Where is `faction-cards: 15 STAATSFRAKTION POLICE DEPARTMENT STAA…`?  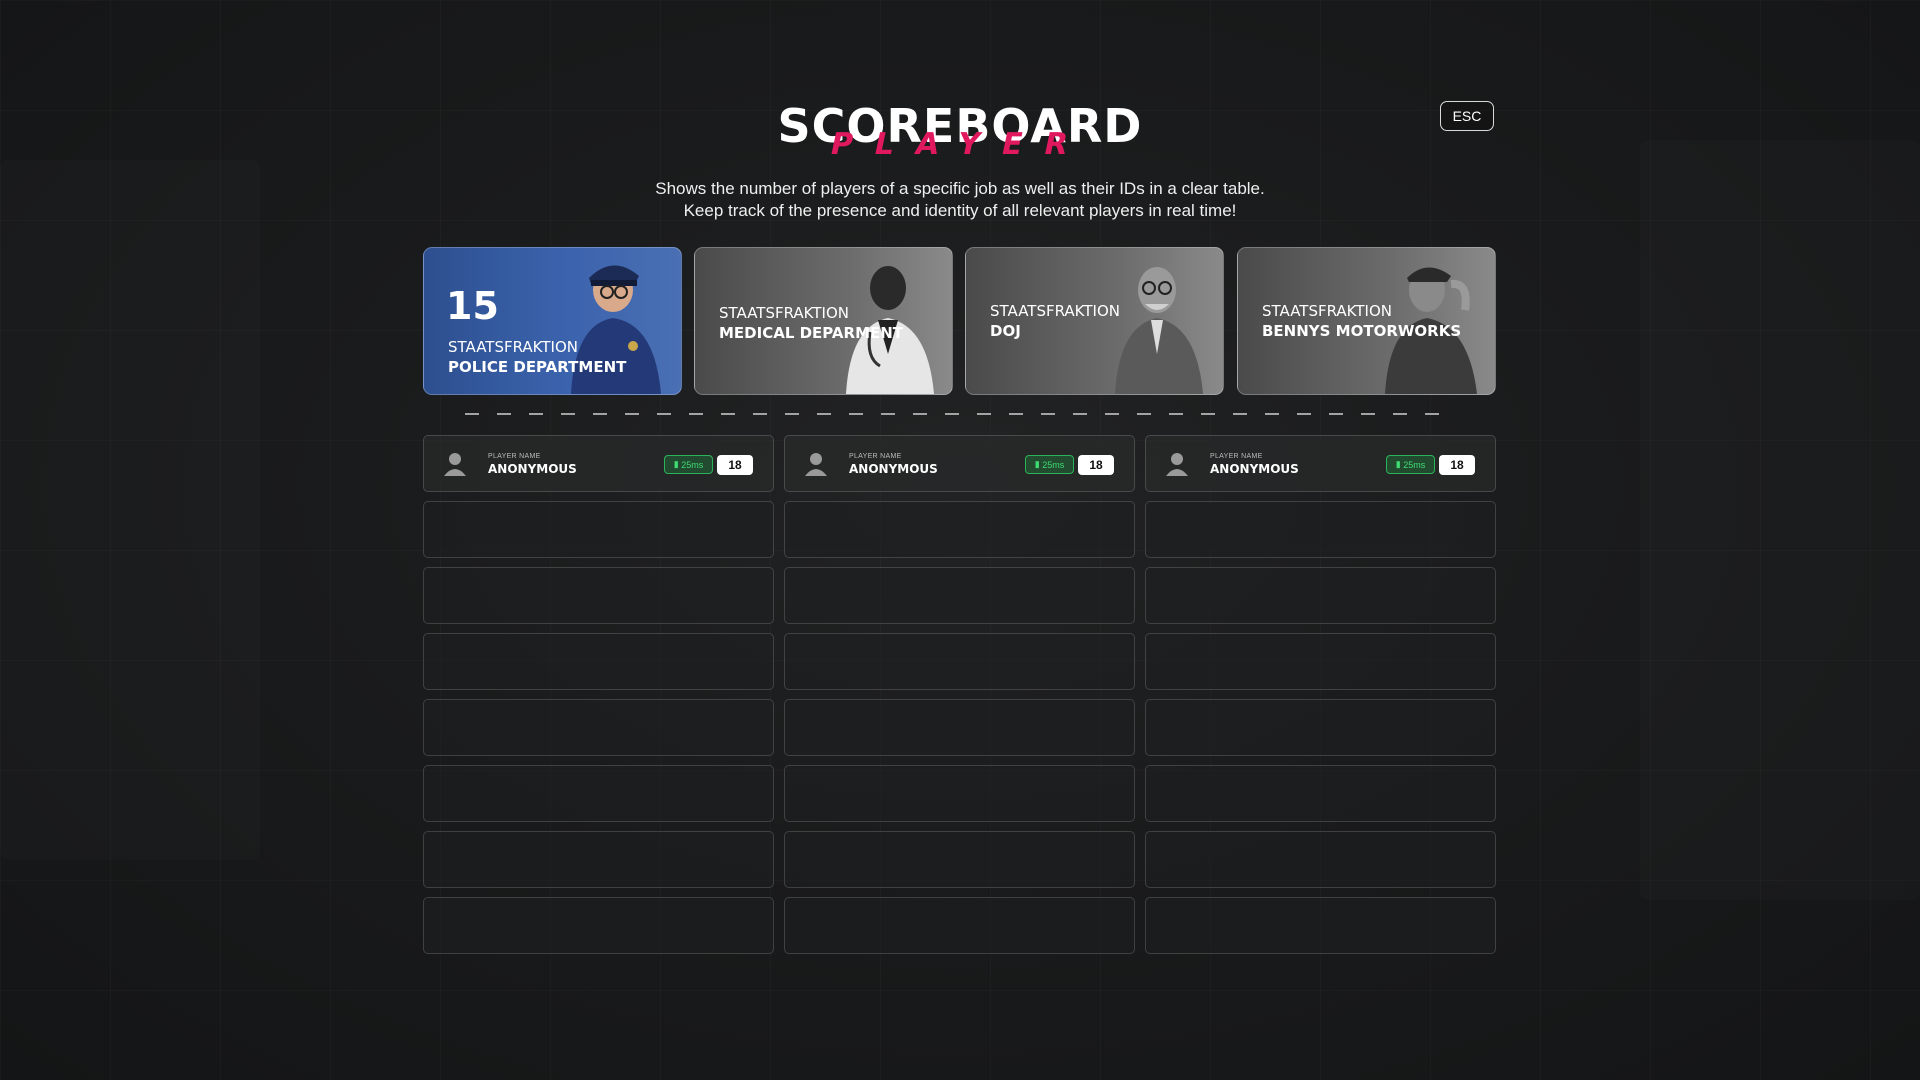
faction-cards: 15 STAATSFRAKTION POLICE DEPARTMENT STAA… is located at coordinates (959, 321).